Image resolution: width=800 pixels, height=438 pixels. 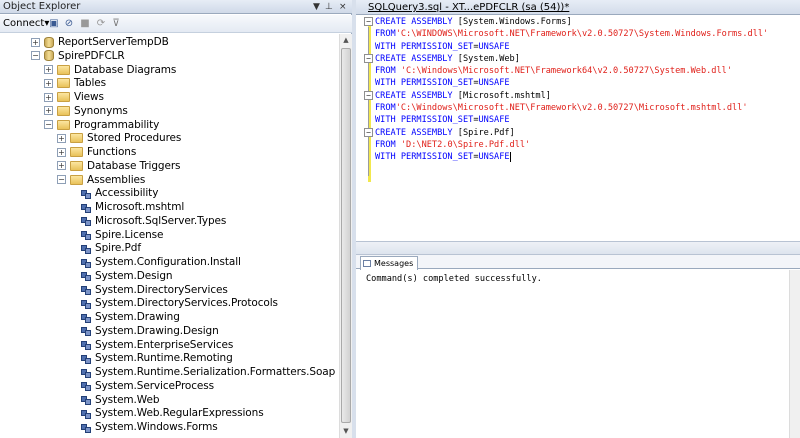 What do you see at coordinates (96, 152) in the screenshot?
I see `tree-node: + Functions` at bounding box center [96, 152].